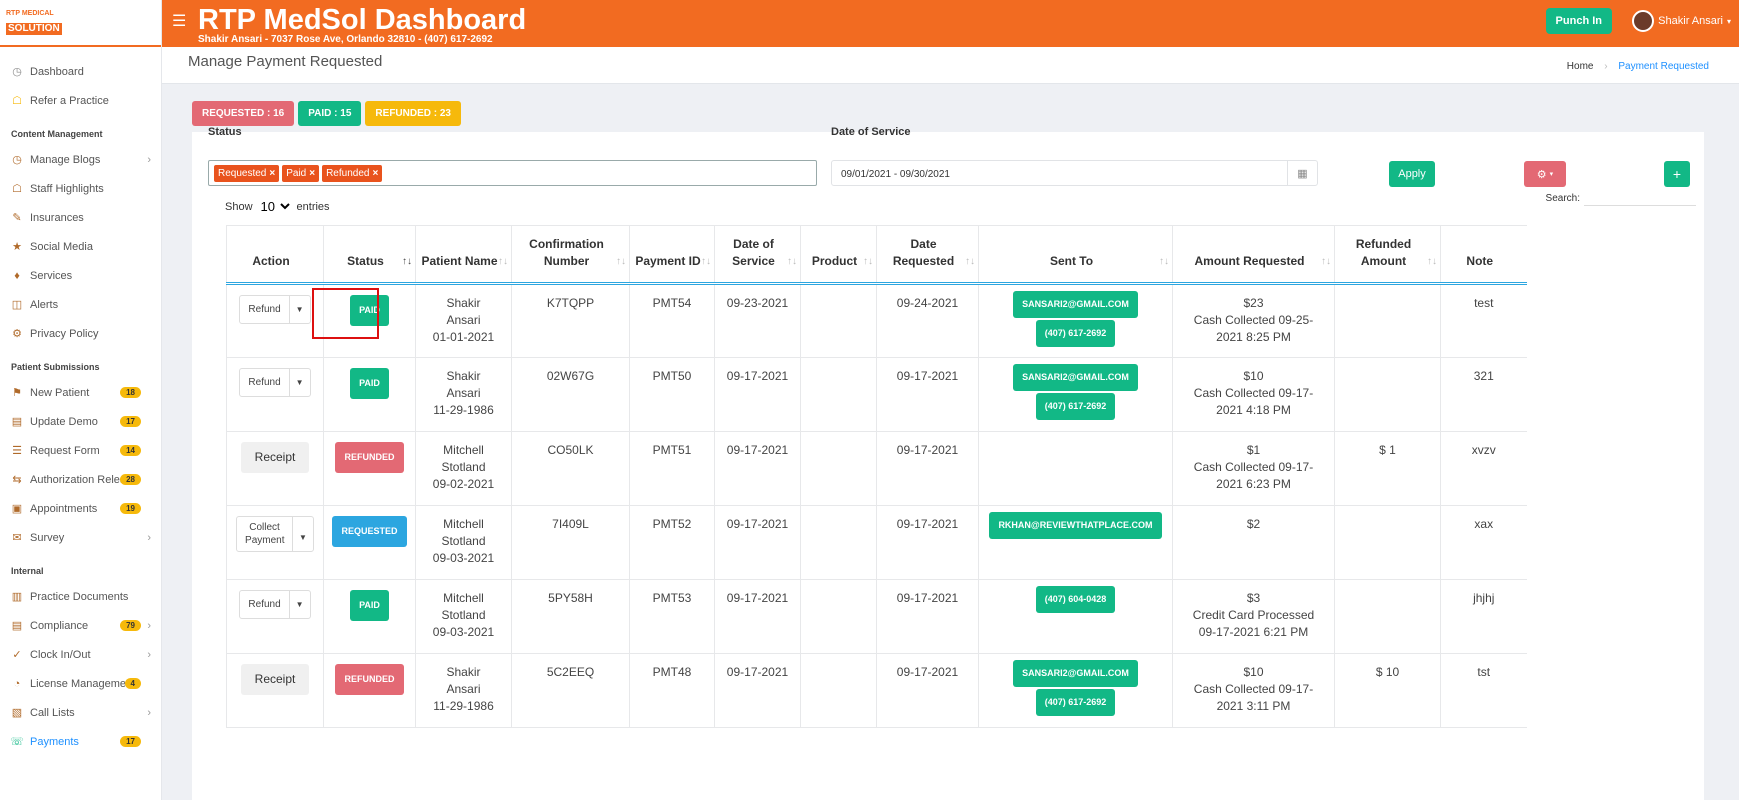  I want to click on entries-label: entries, so click(313, 206).